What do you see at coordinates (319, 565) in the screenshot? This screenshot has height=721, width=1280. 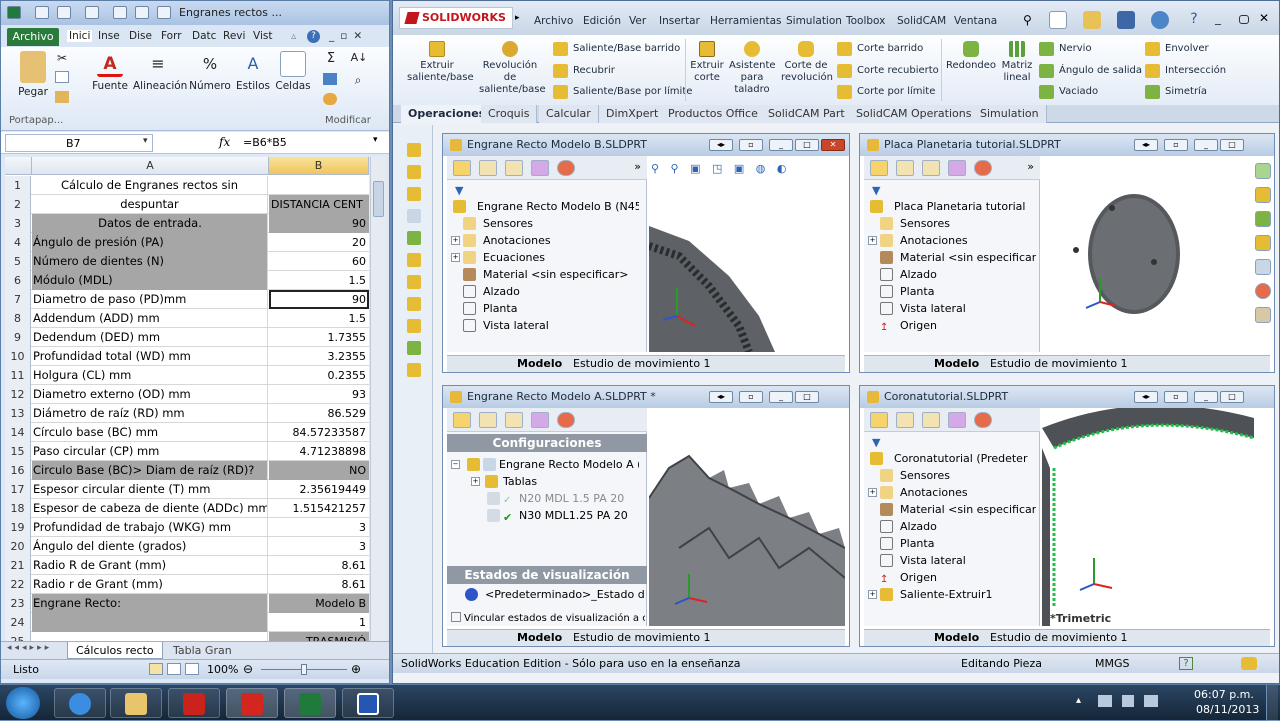 I see `cell-b: 8.61` at bounding box center [319, 565].